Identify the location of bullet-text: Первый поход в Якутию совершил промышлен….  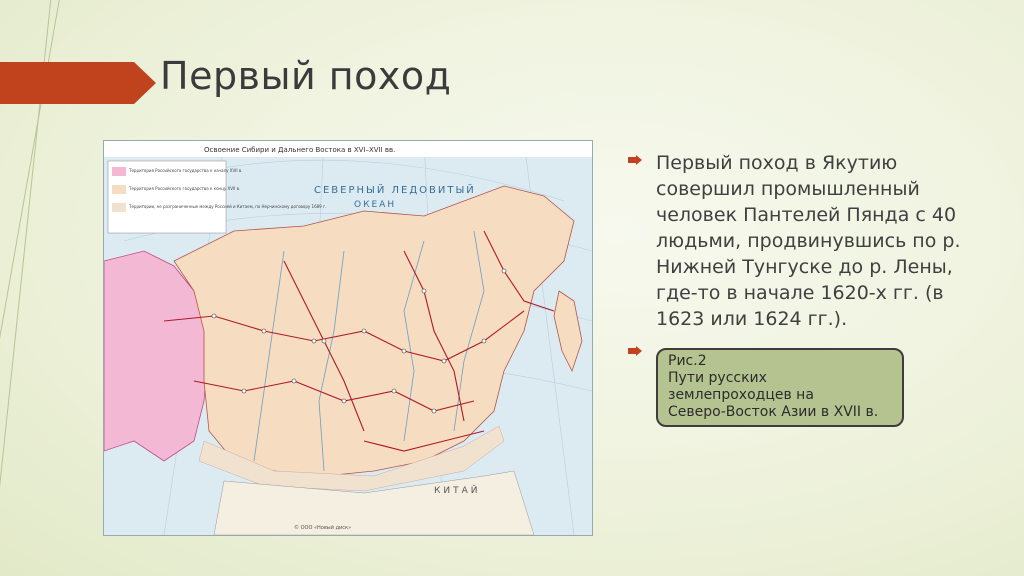
(808, 241).